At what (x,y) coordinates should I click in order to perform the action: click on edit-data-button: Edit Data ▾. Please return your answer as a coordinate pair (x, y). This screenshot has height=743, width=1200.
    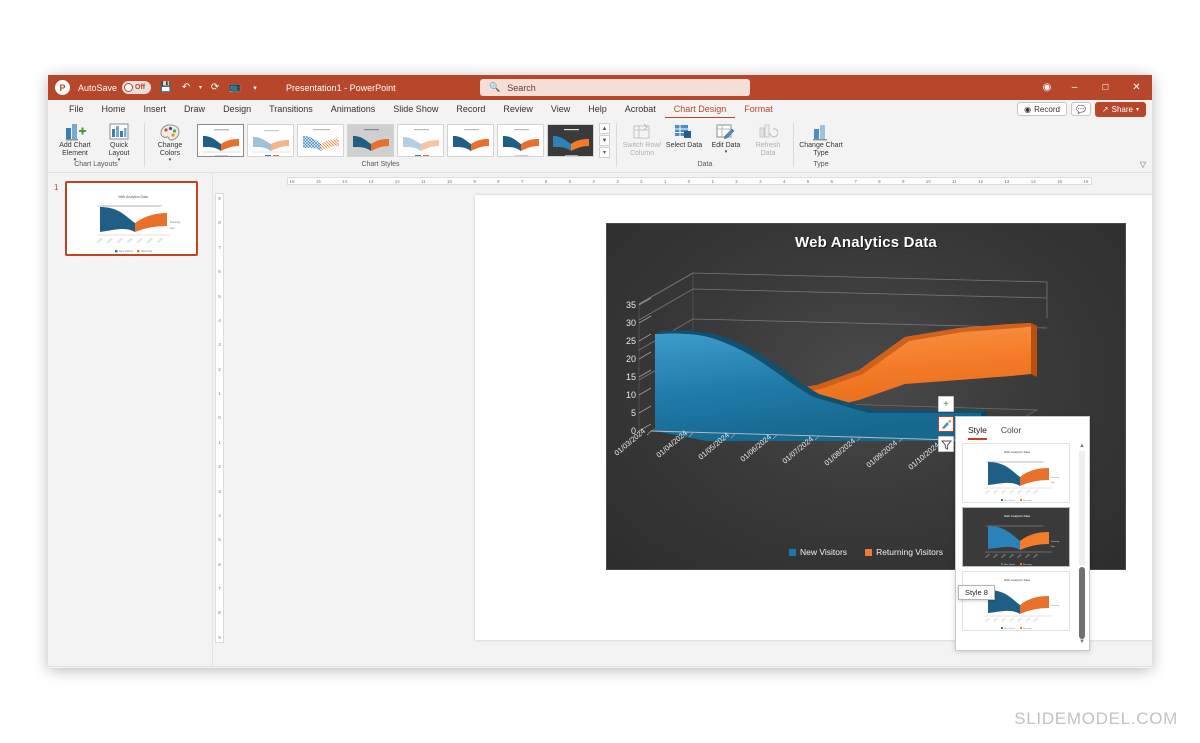
    Looking at the image, I should click on (726, 138).